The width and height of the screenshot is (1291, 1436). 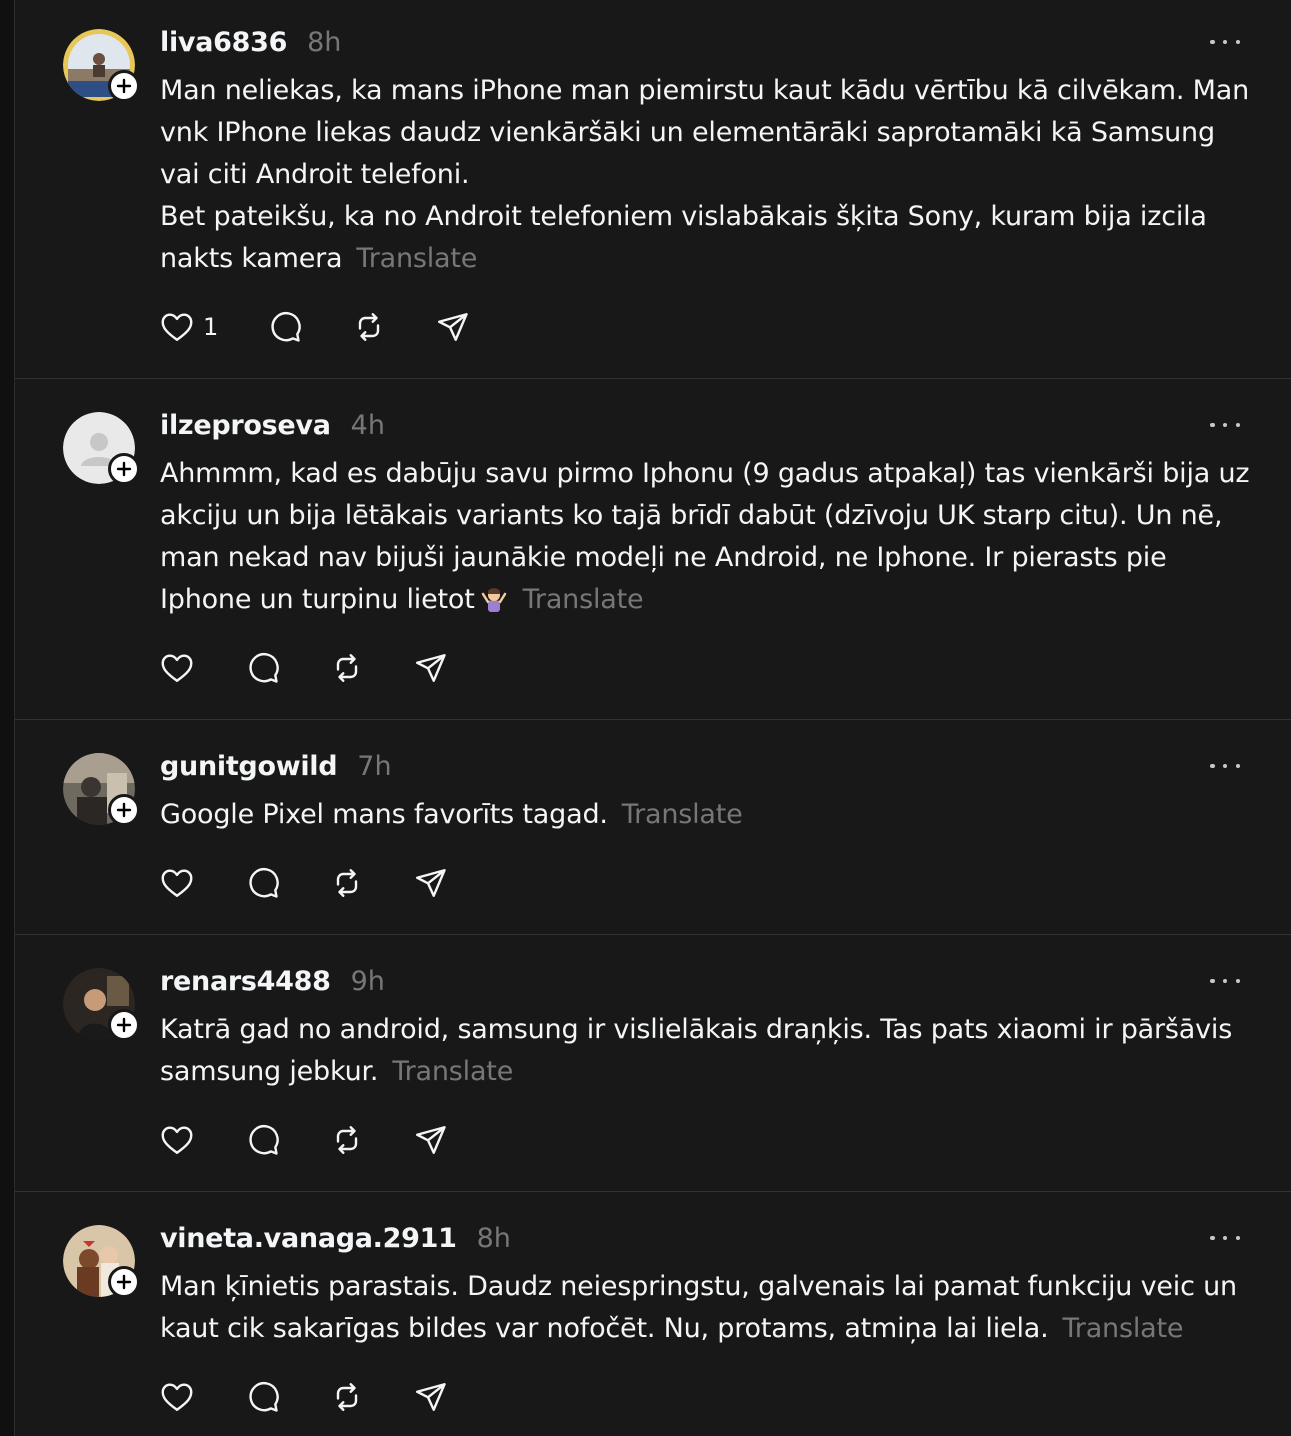 I want to click on username: gunitgowild, so click(x=249, y=767).